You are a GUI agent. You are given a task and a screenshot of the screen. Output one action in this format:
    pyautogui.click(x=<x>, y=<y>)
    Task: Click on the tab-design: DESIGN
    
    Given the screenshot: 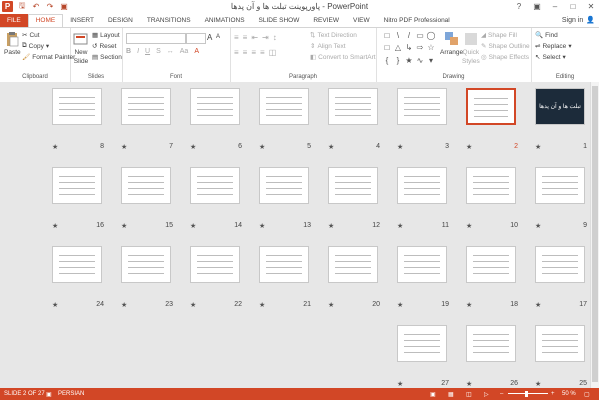 What is the action you would take?
    pyautogui.click(x=120, y=21)
    